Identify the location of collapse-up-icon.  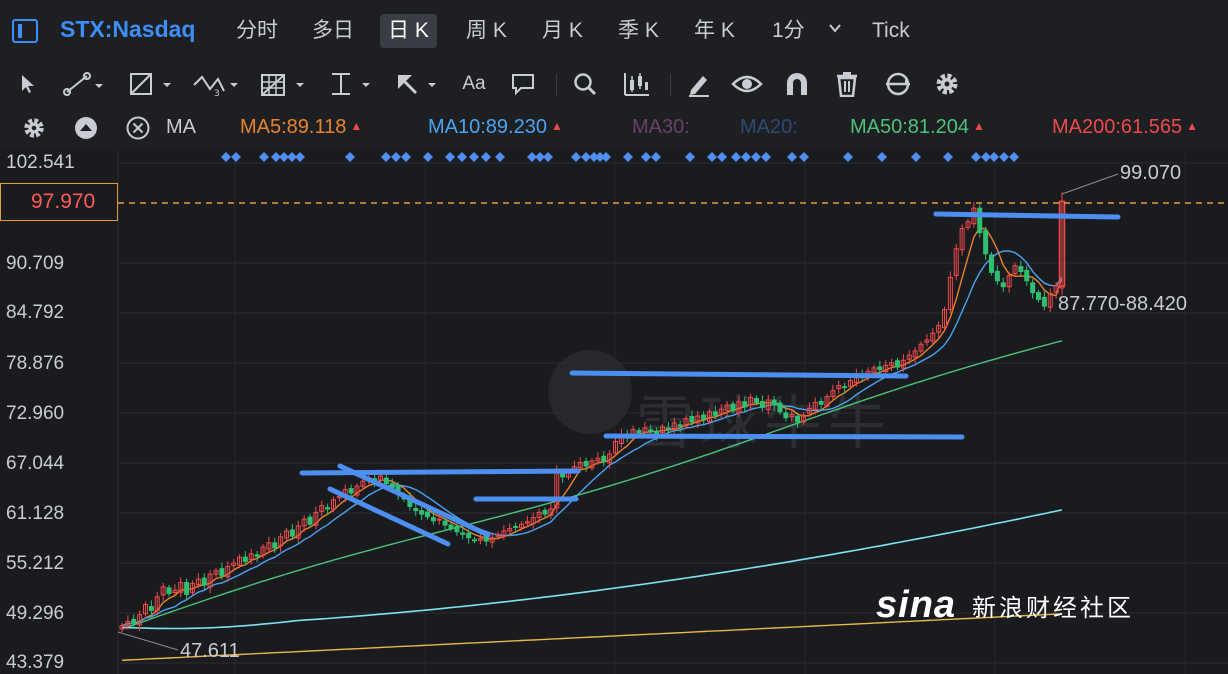
(86, 128).